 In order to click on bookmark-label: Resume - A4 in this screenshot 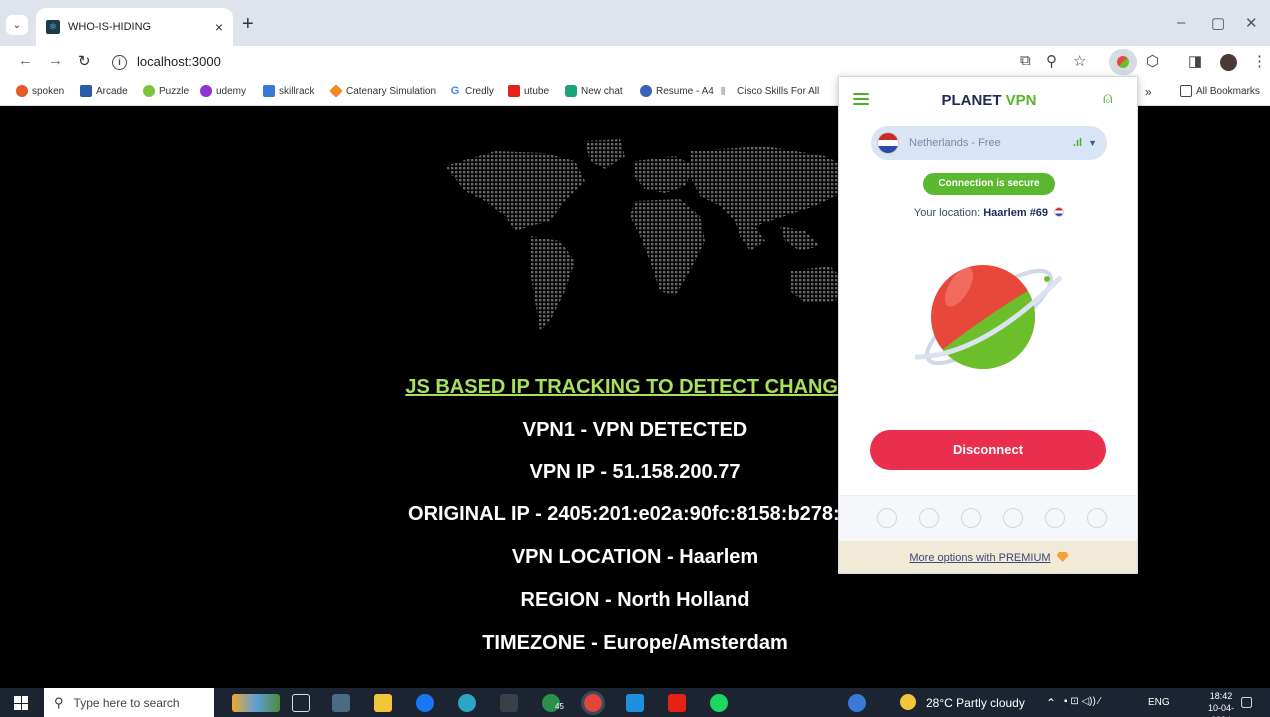, I will do `click(685, 91)`.